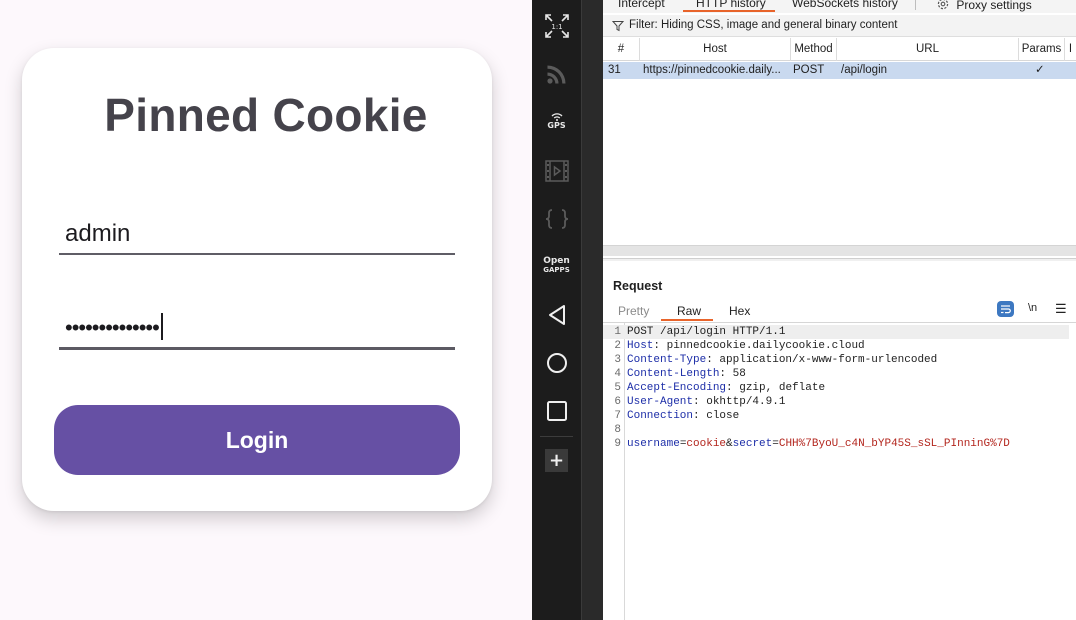  Describe the element at coordinates (633, 311) in the screenshot. I see `tab-pretty: Pretty` at that location.